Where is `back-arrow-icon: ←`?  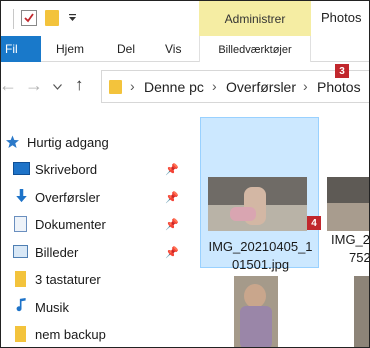
back-arrow-icon: ← is located at coordinates (9, 85).